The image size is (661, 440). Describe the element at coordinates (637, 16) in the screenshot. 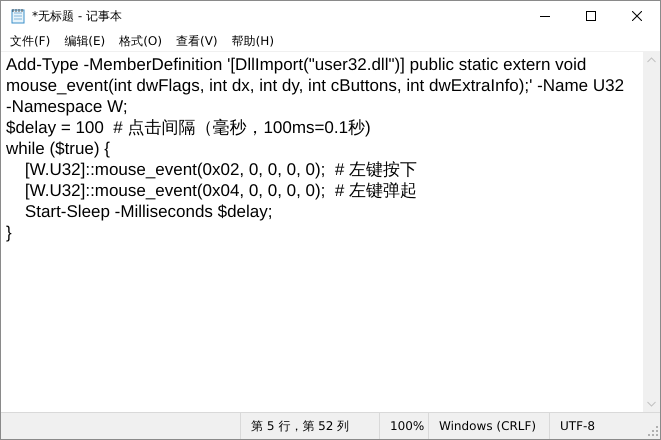

I see `close-icon` at that location.